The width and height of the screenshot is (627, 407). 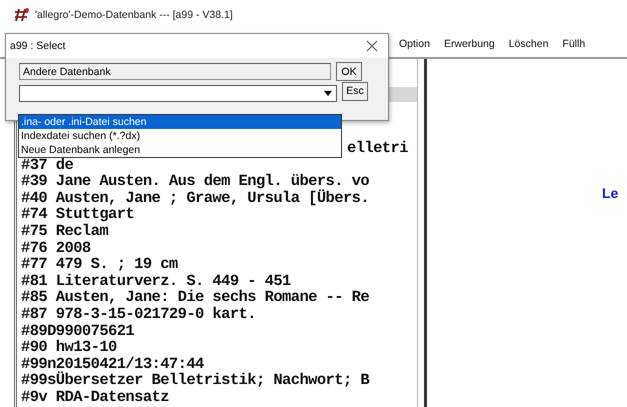 I want to click on record-line: #74 Stuttgart, so click(x=77, y=214).